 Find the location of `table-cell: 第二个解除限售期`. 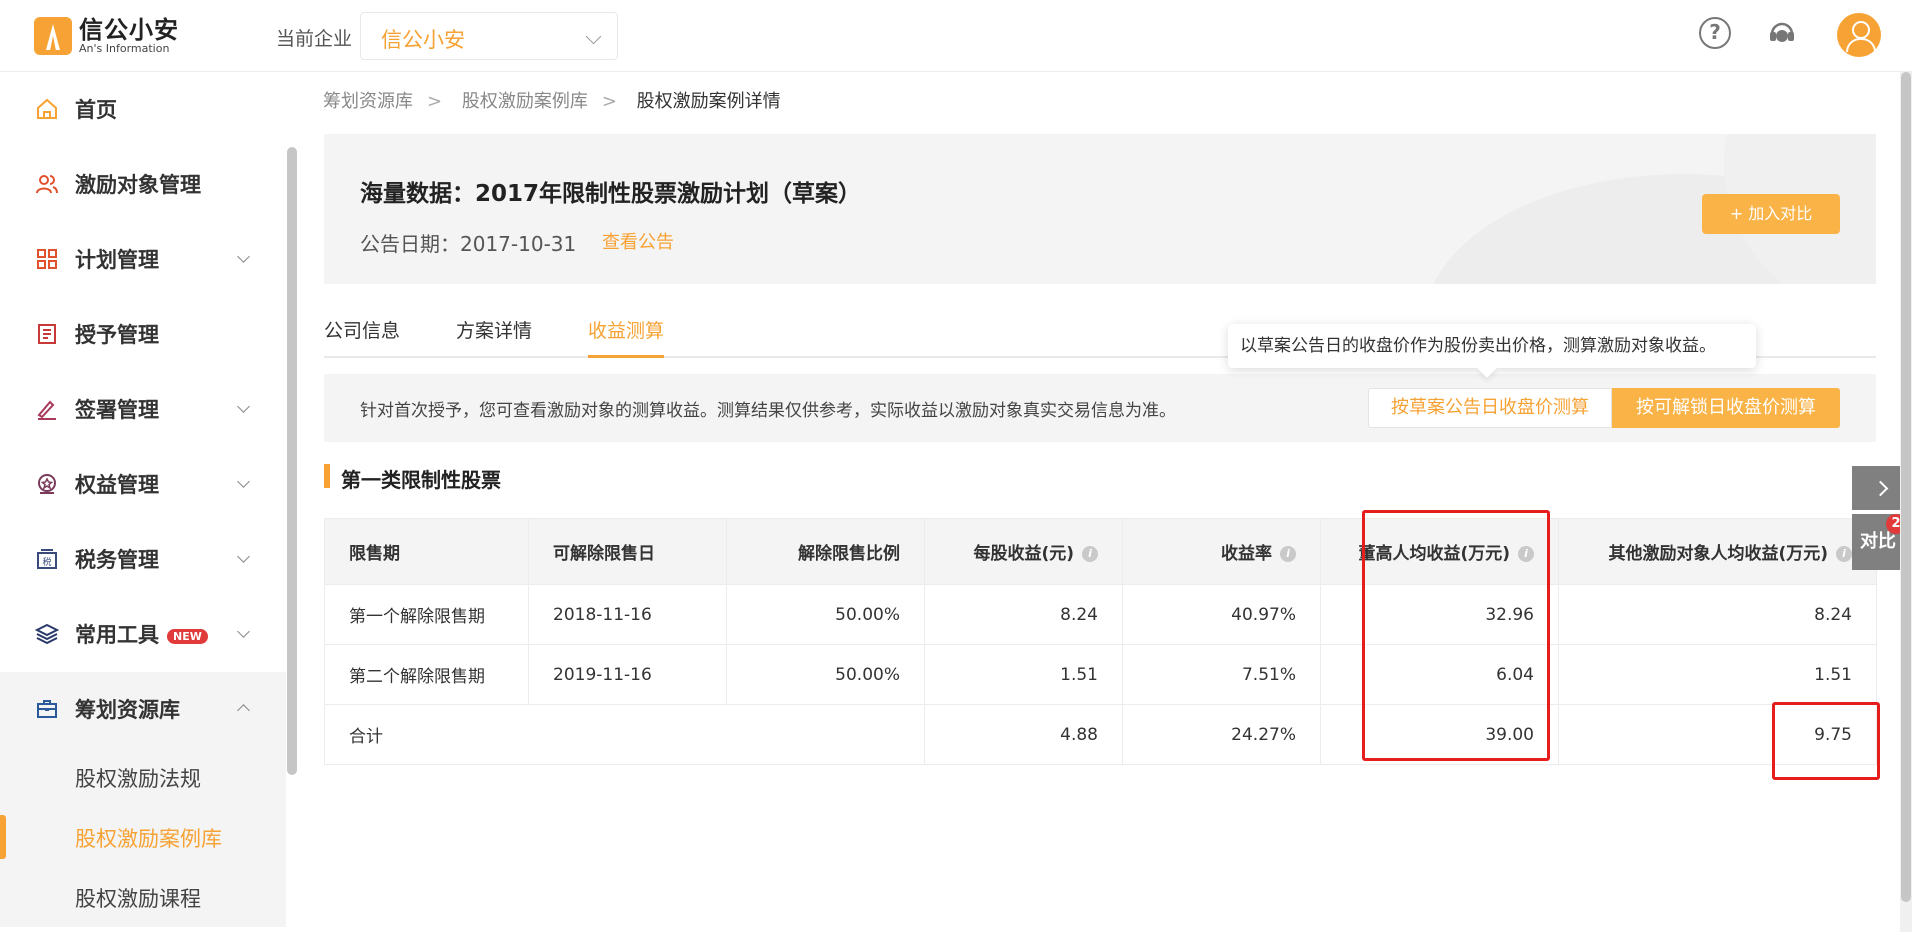

table-cell: 第二个解除限售期 is located at coordinates (426, 674).